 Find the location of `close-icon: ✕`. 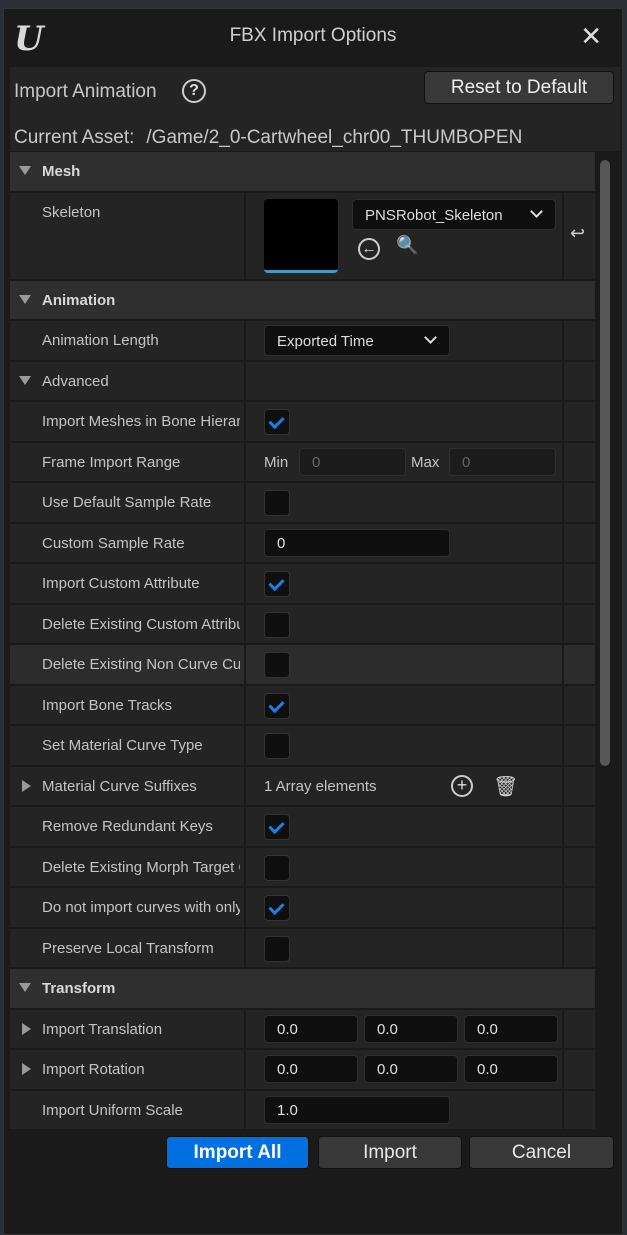

close-icon: ✕ is located at coordinates (591, 36).